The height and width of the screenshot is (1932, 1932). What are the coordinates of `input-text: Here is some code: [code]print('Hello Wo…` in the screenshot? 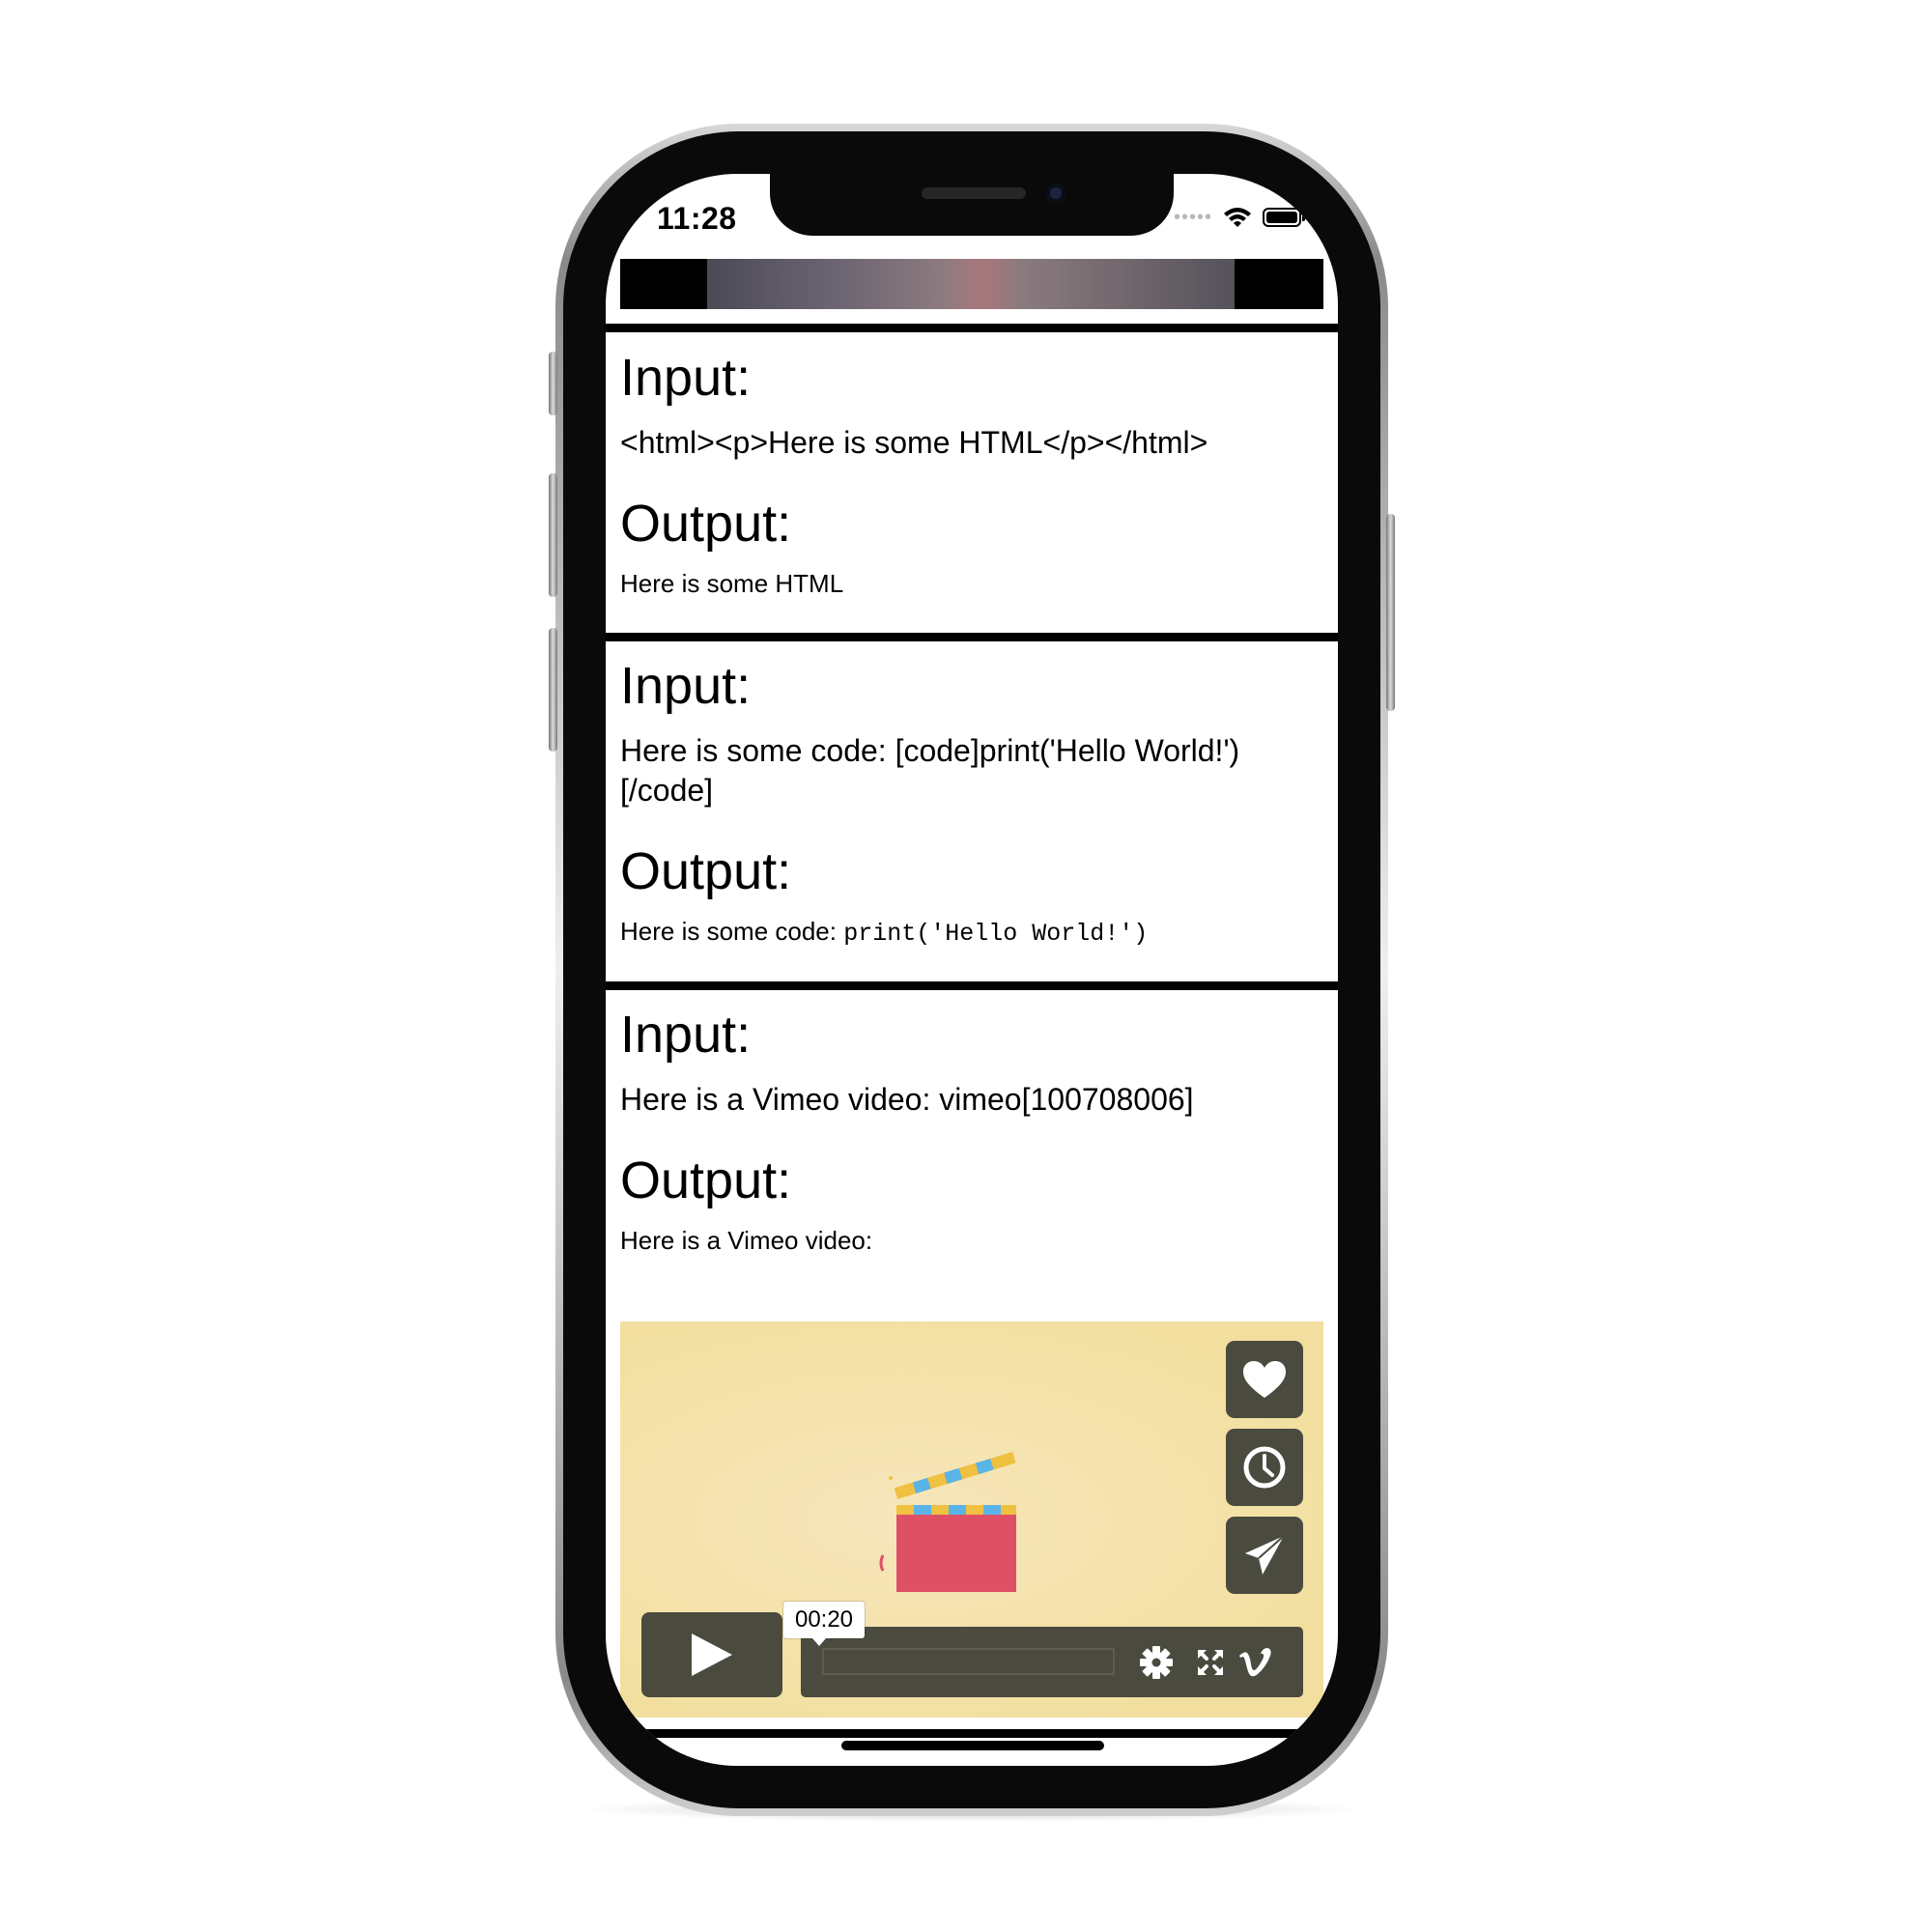 It's located at (930, 770).